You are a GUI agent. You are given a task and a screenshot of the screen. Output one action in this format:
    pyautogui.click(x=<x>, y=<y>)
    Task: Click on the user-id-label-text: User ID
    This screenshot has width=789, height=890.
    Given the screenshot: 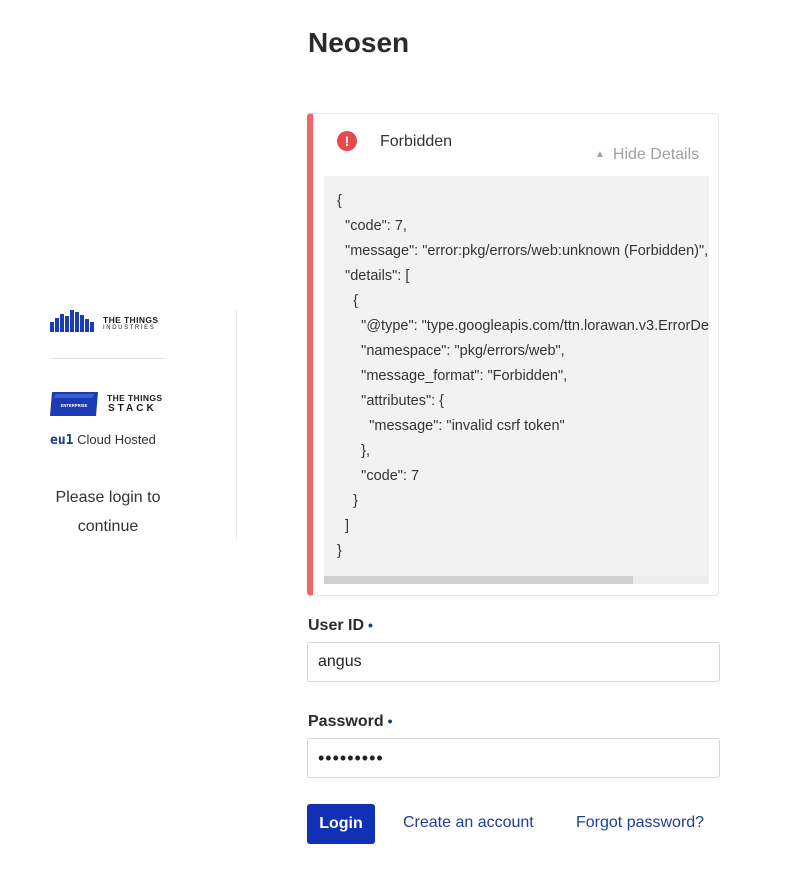 What is the action you would take?
    pyautogui.click(x=336, y=625)
    